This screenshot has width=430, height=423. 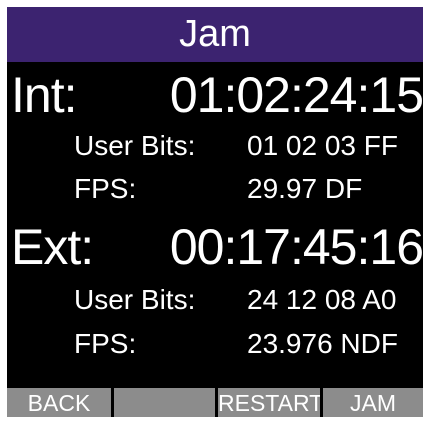 I want to click on internal-user-bits-label: User Bits:, so click(x=135, y=145).